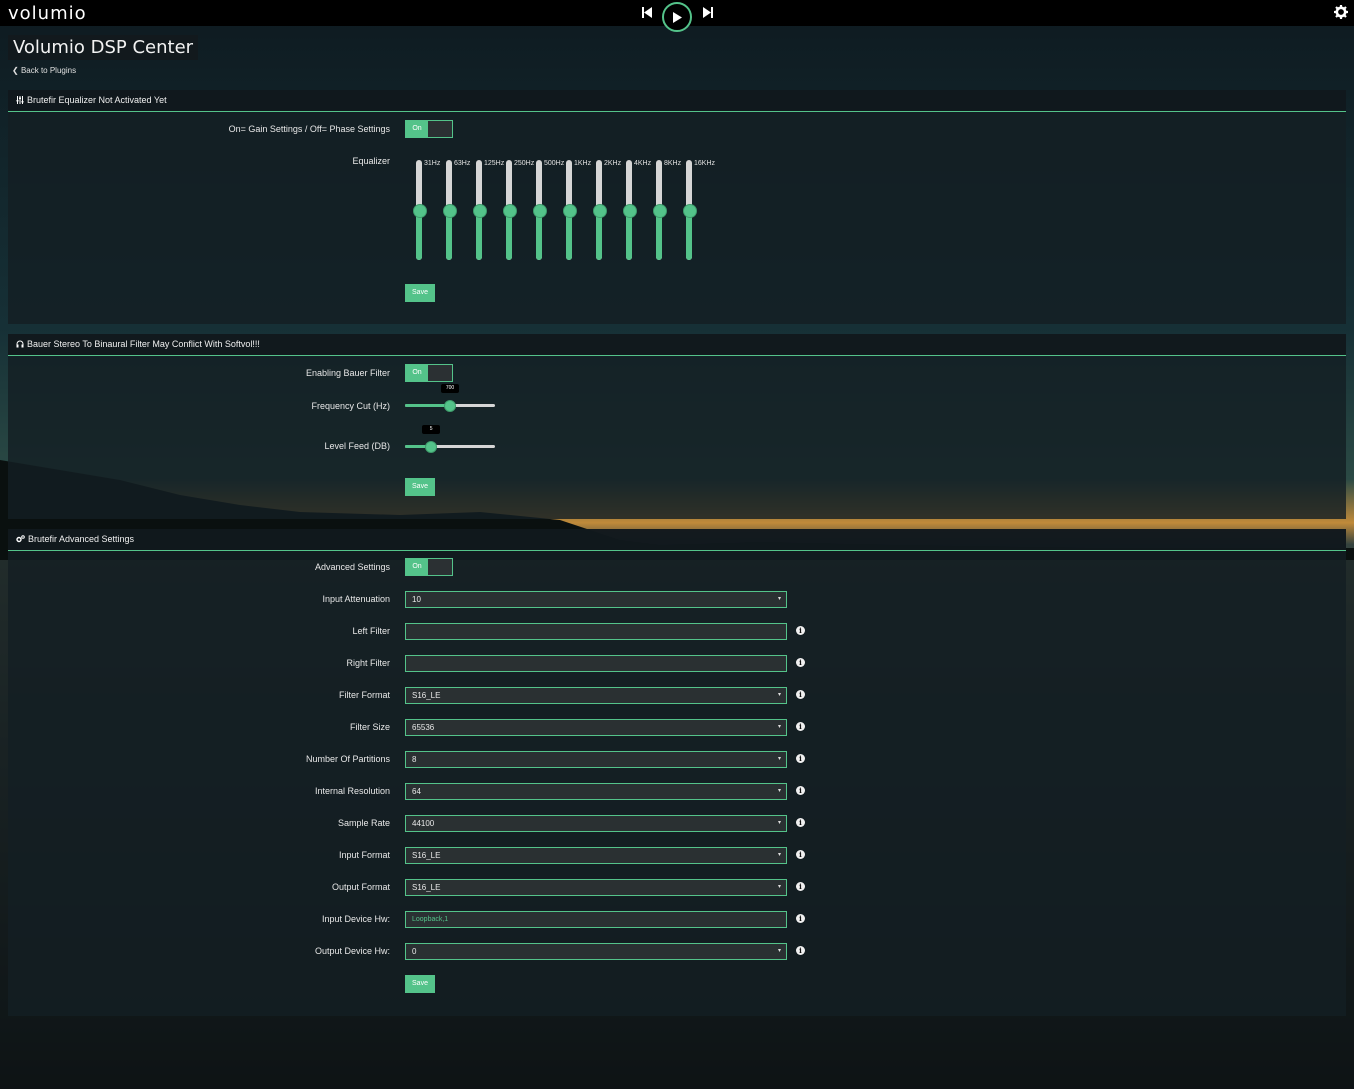  Describe the element at coordinates (360, 887) in the screenshot. I see `field-label: Output Format` at that location.